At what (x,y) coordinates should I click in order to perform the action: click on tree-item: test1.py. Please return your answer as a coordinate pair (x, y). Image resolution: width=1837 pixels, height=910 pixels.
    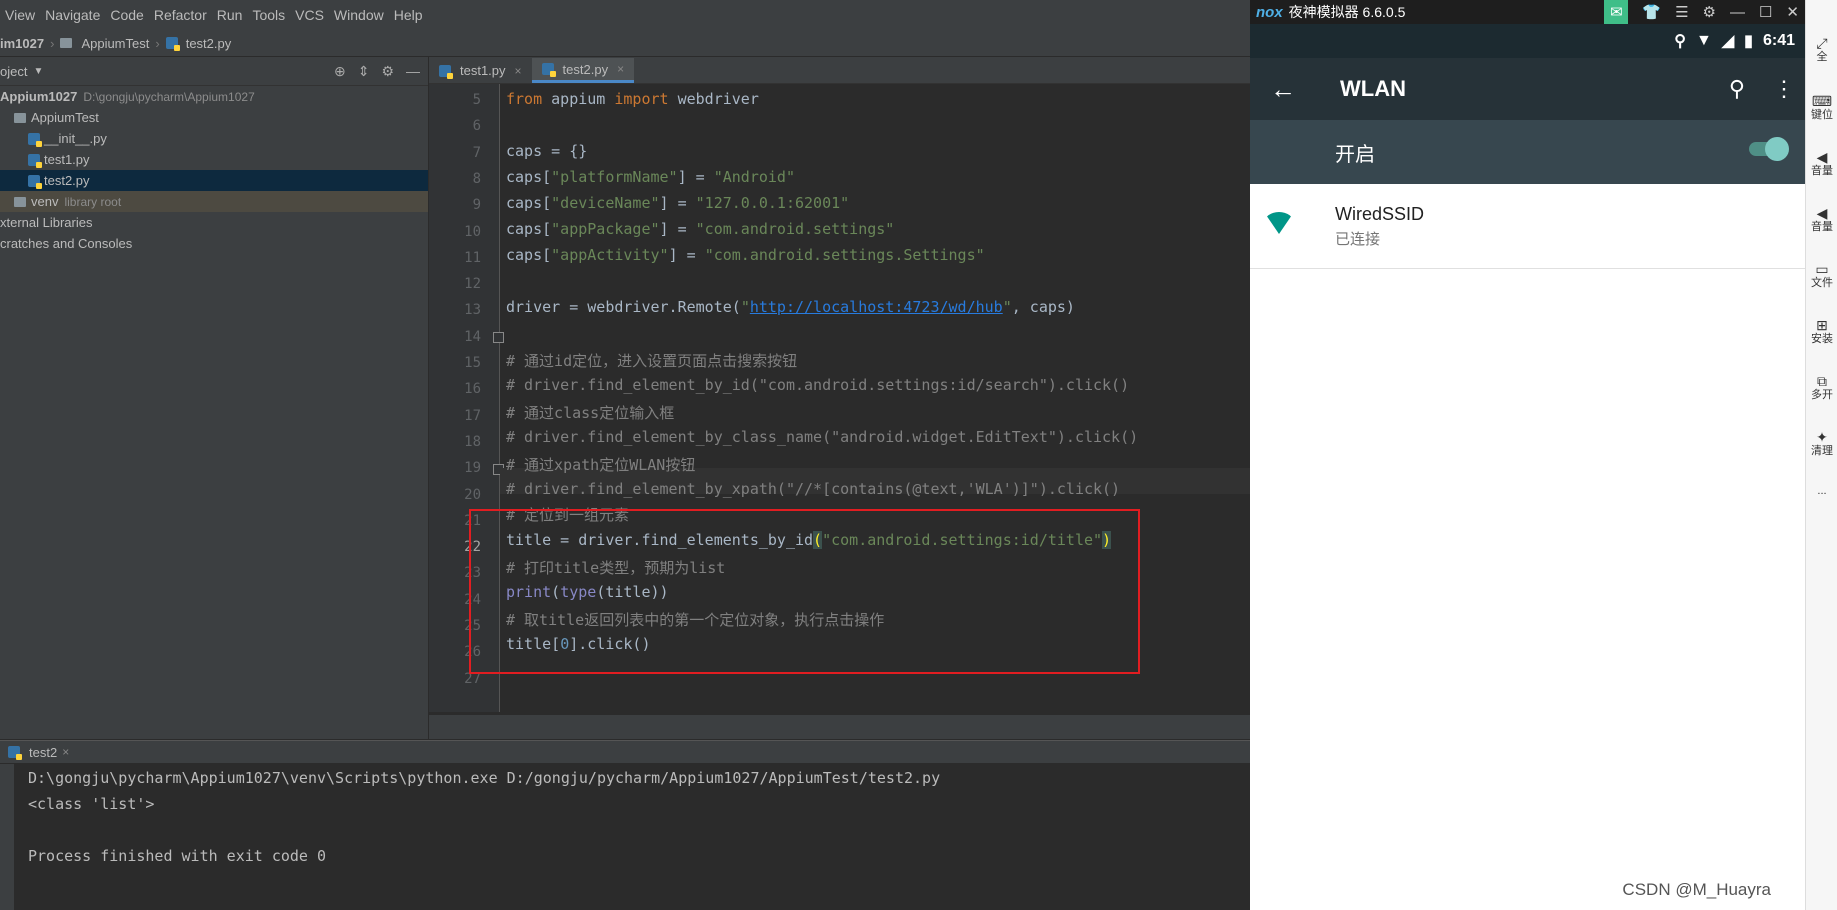
    Looking at the image, I should click on (214, 159).